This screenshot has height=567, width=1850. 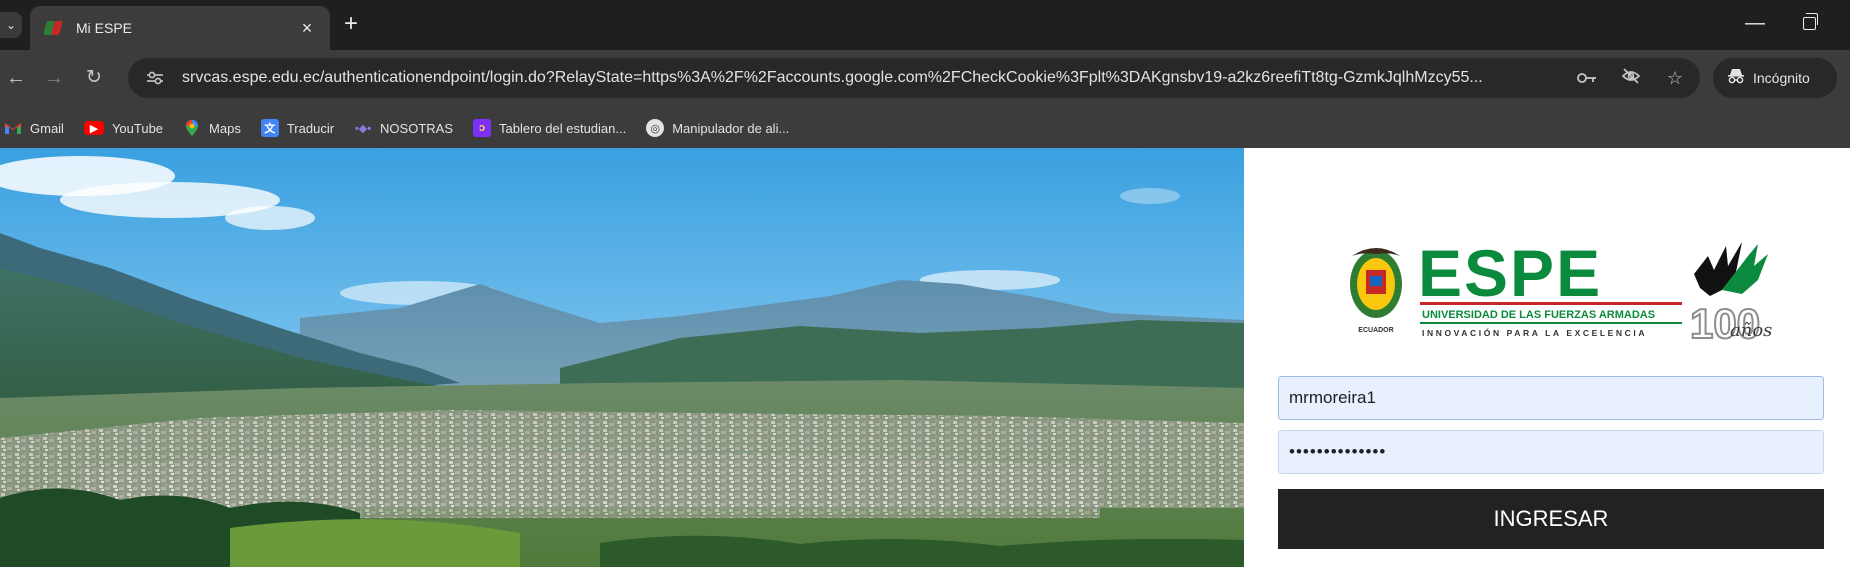 I want to click on password-input: ••••••••••••••, so click(x=1551, y=452).